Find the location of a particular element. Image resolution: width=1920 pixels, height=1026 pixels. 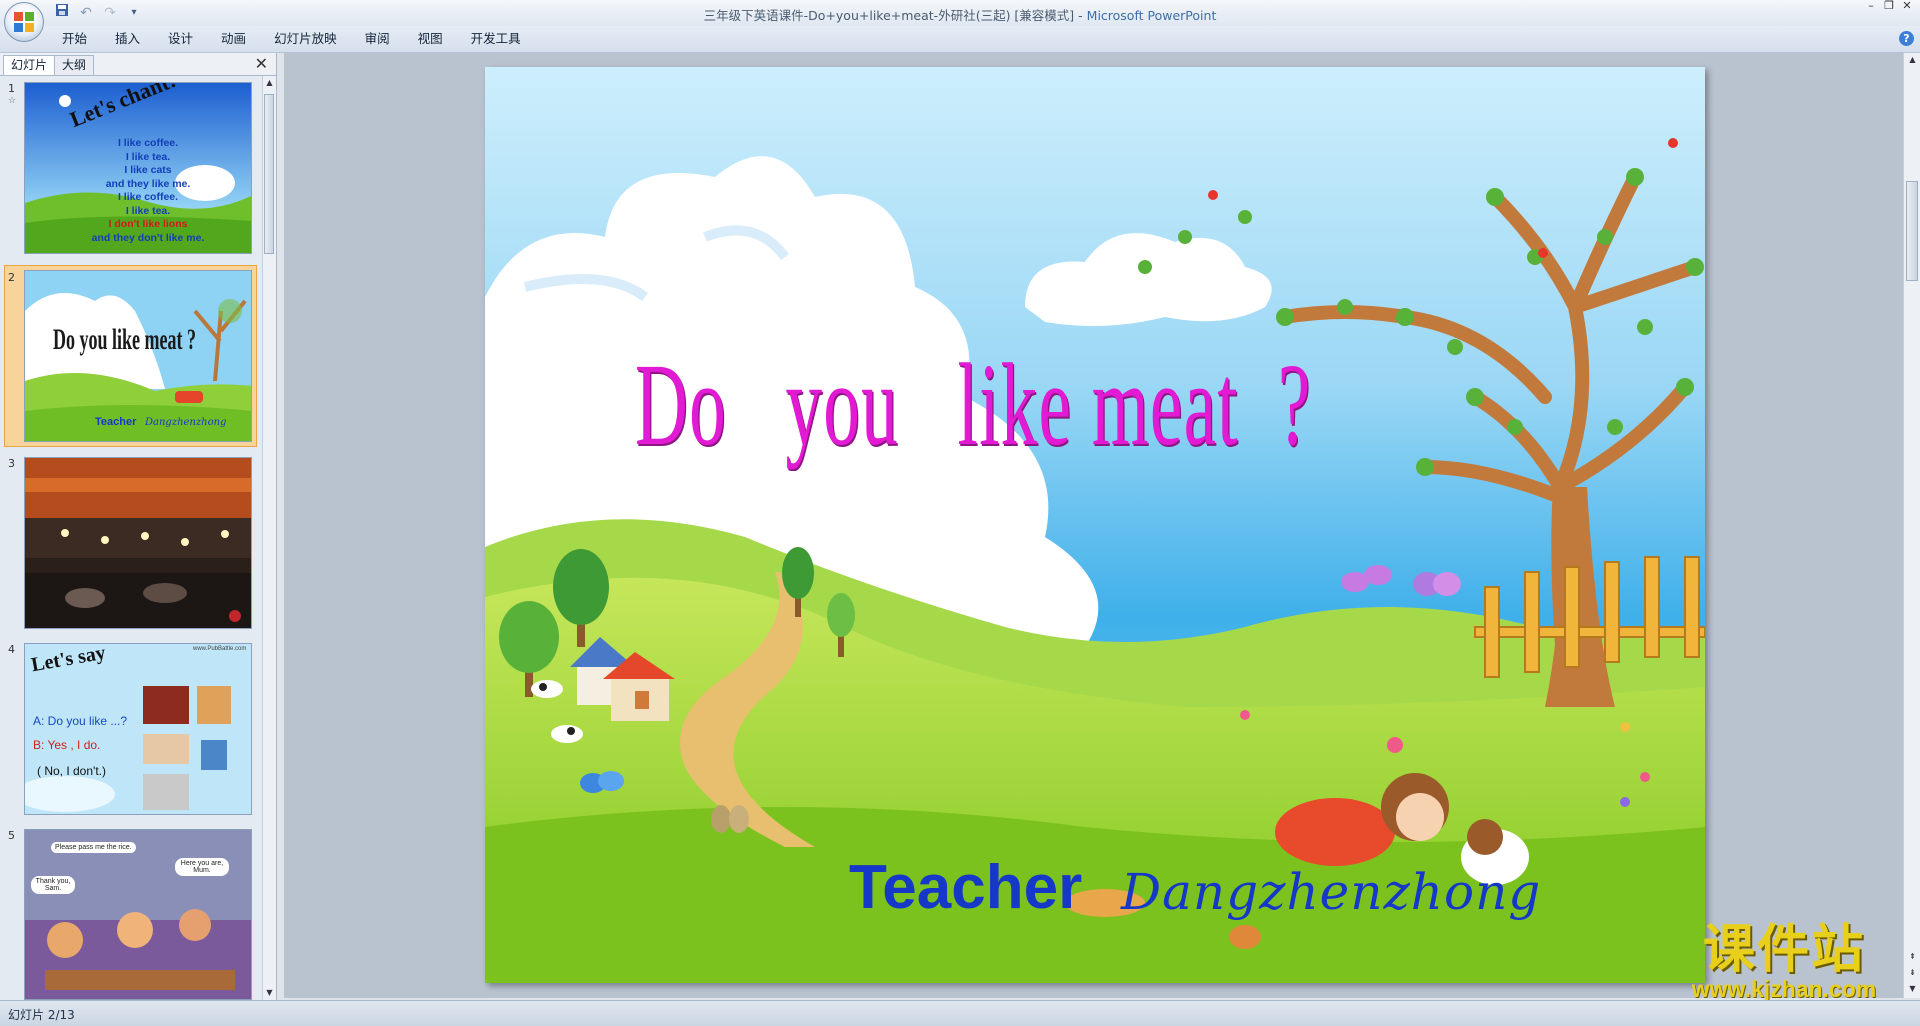

slide-counter: 幻灯片 2/13 is located at coordinates (41, 1015).